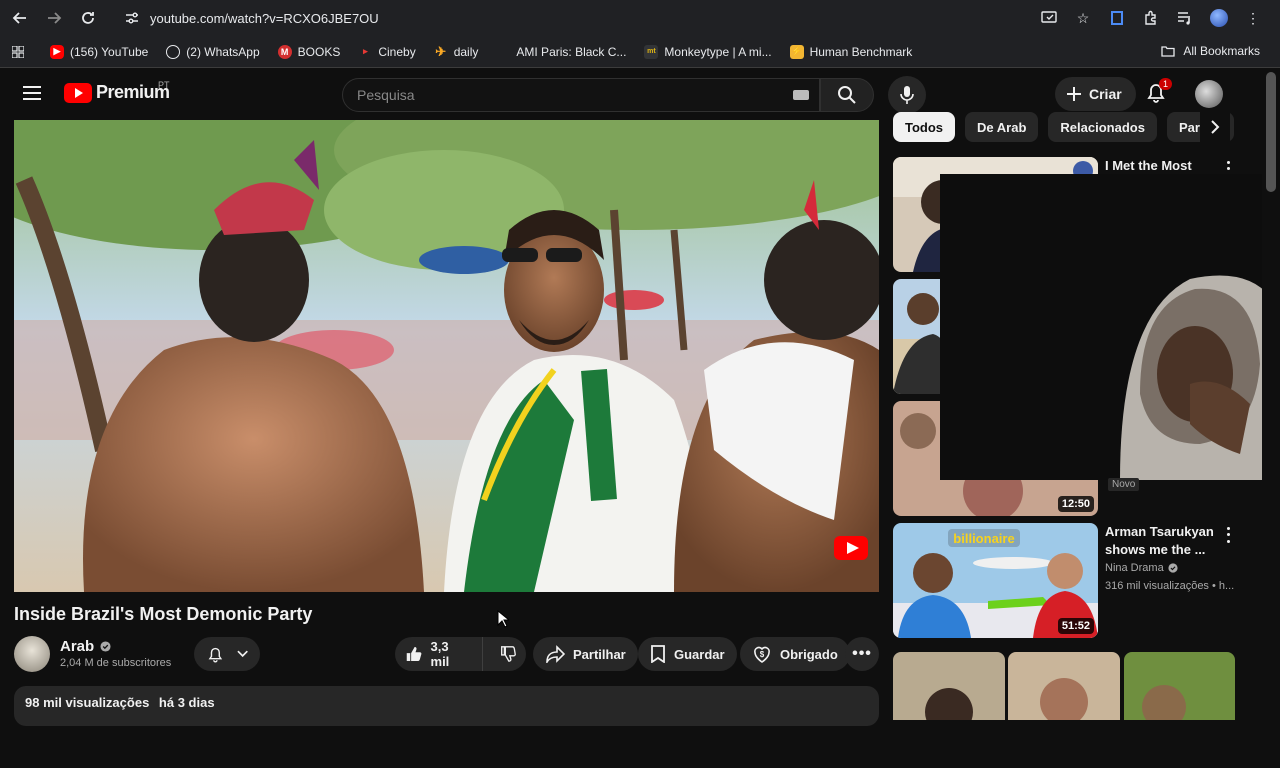 The height and width of the screenshot is (768, 1280). I want to click on bookmark-label: (2) WhatsApp, so click(223, 51).